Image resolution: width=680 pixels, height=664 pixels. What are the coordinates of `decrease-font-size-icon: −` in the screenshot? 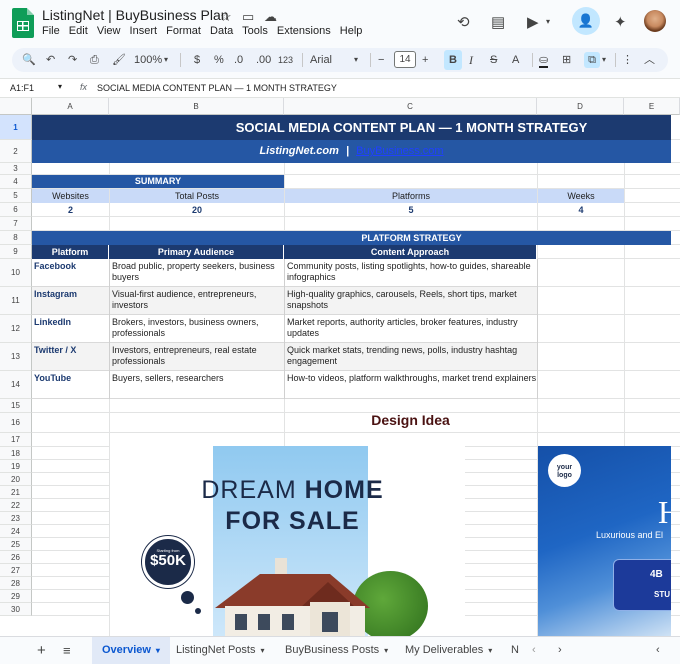 It's located at (381, 60).